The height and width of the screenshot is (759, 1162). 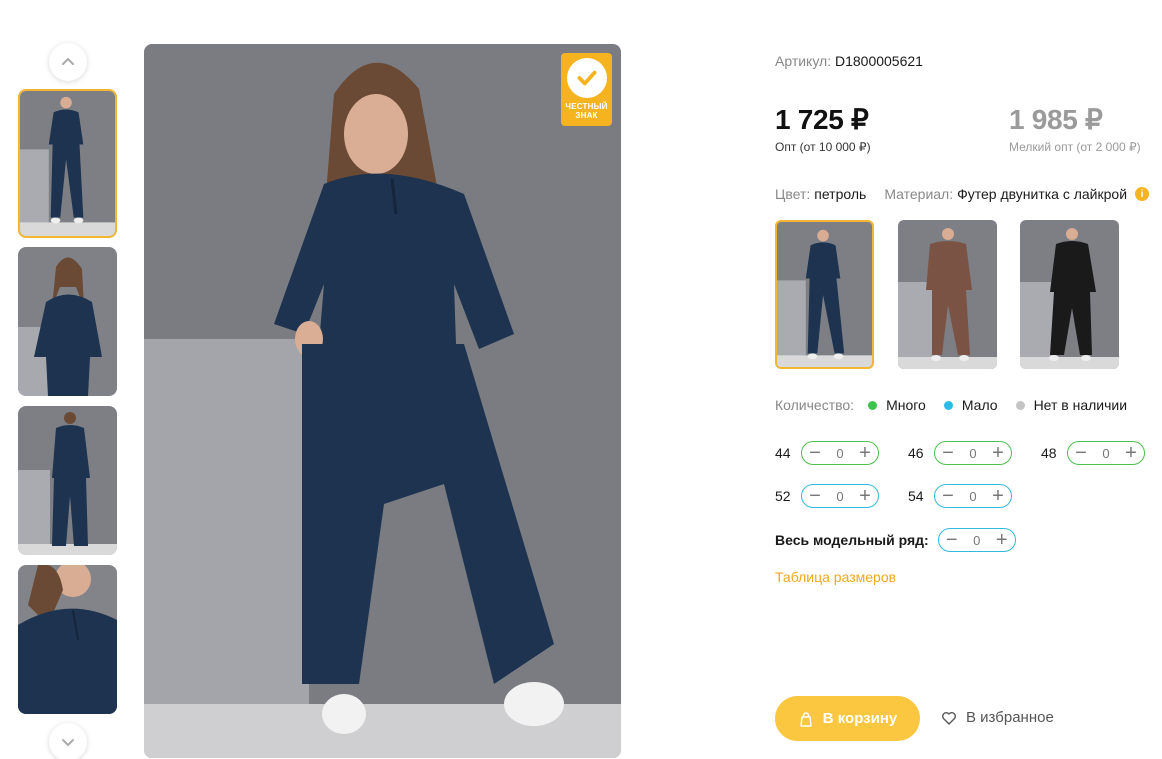 I want to click on size-label: 44, so click(x=783, y=453).